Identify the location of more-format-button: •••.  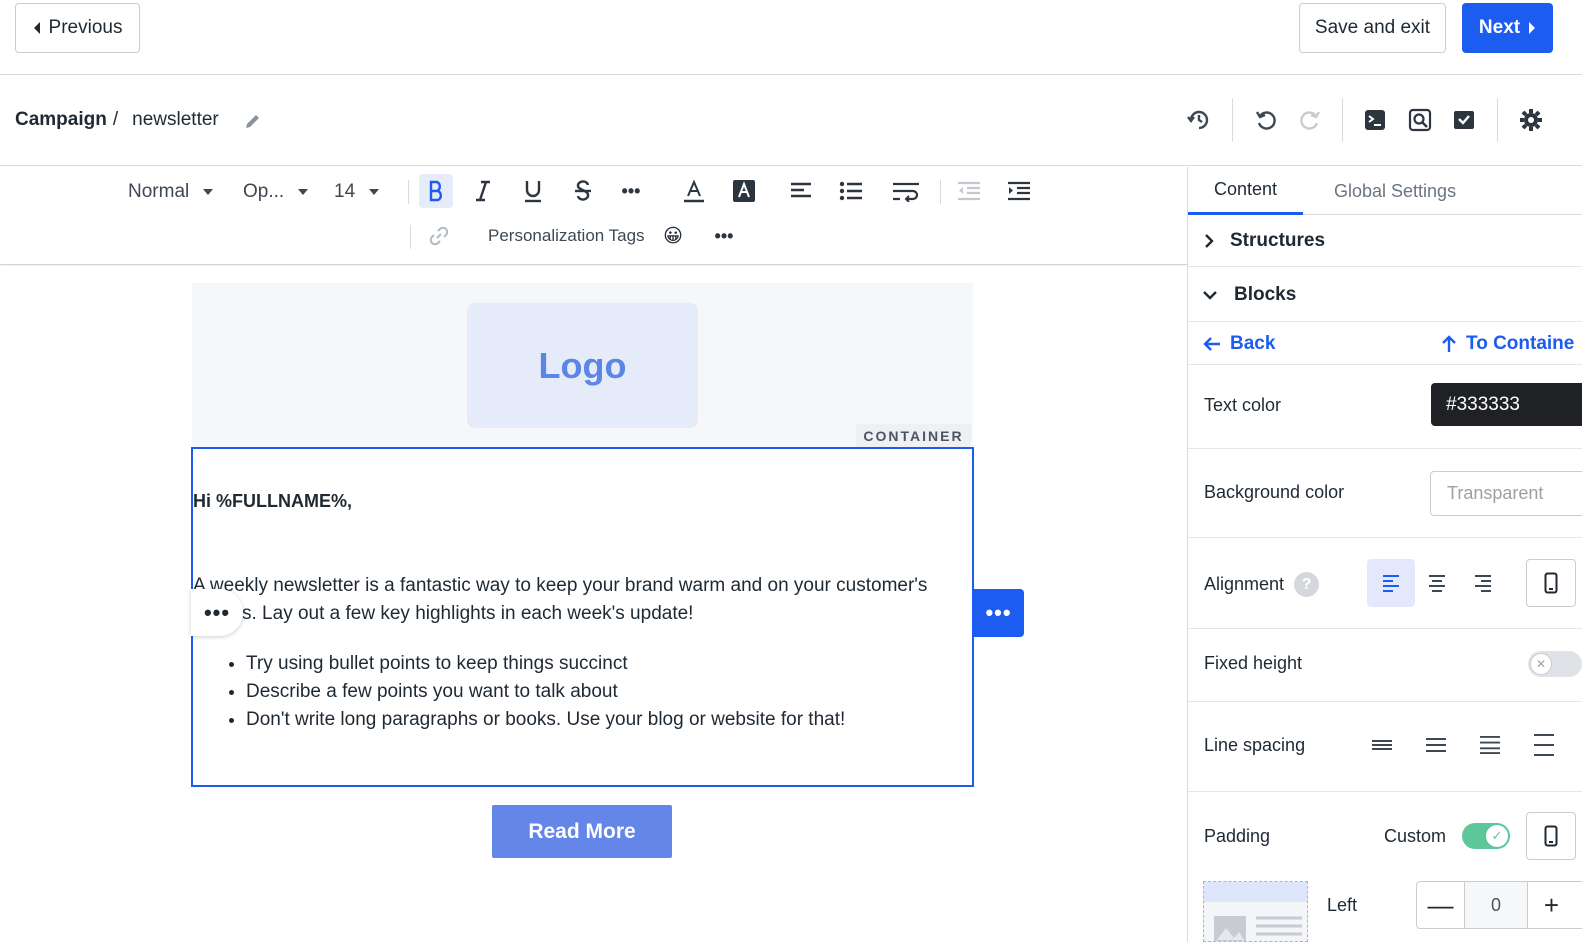
(631, 191).